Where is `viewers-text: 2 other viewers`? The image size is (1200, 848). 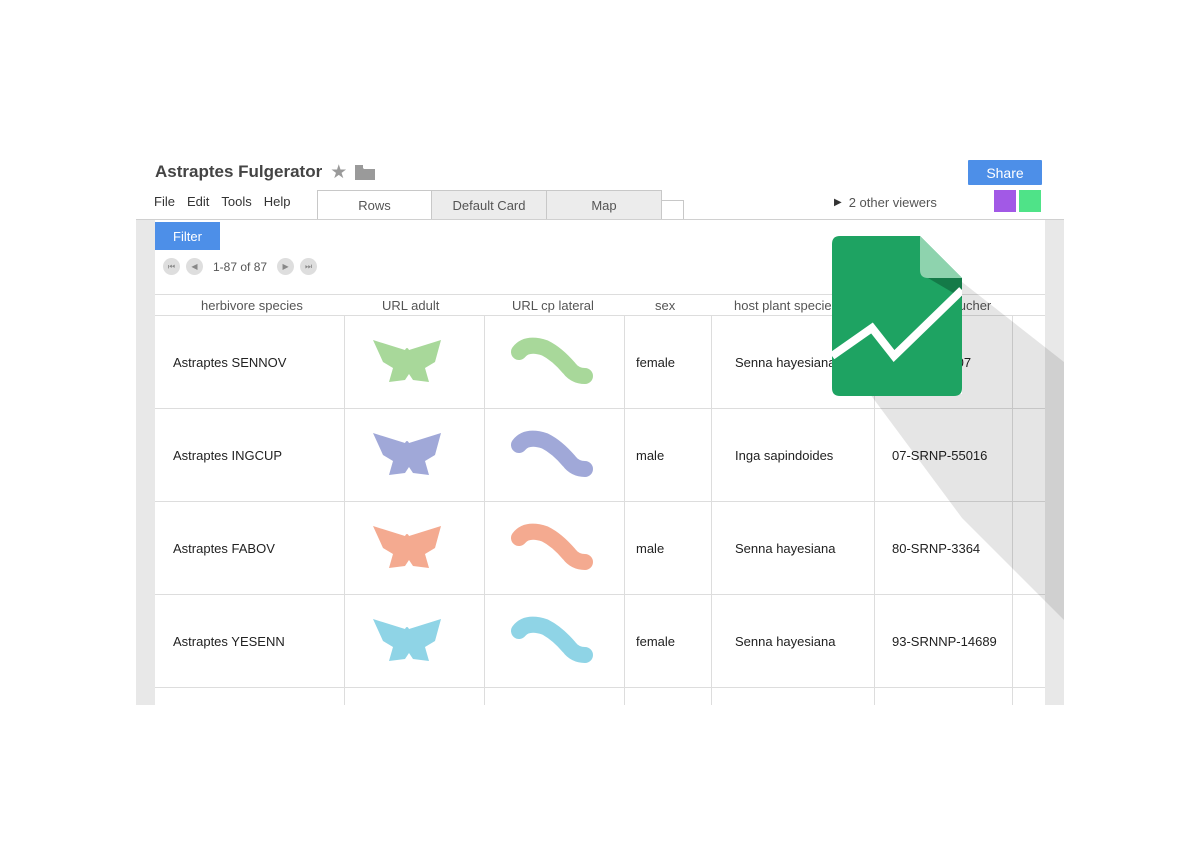
viewers-text: 2 other viewers is located at coordinates (892, 202).